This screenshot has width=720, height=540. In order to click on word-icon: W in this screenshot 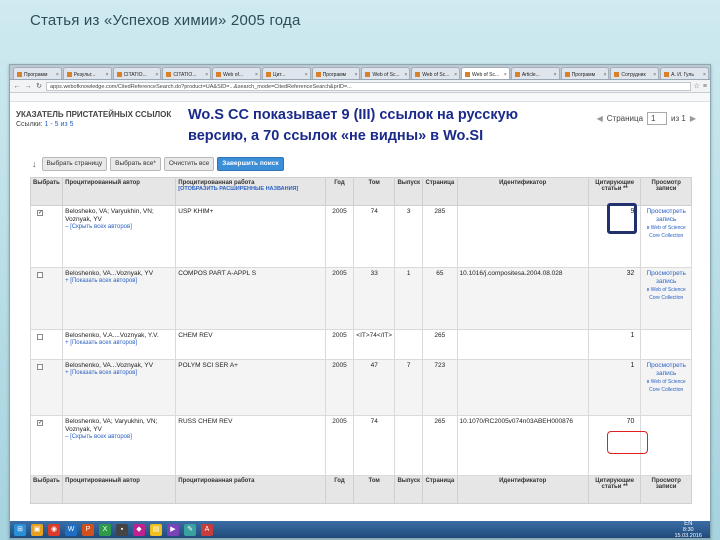, I will do `click(71, 529)`.